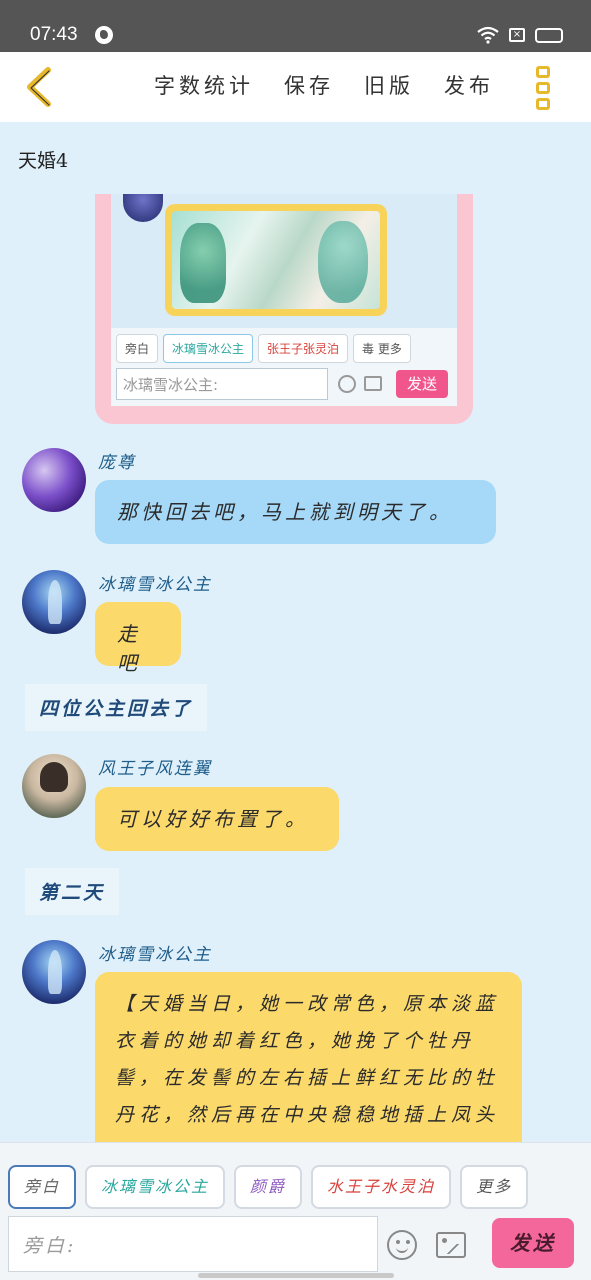 The width and height of the screenshot is (591, 1280). Describe the element at coordinates (422, 384) in the screenshot. I see `embedded-send-button: 发送` at that location.